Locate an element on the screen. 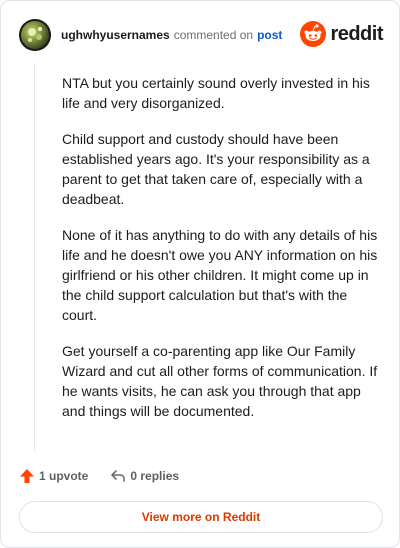 The width and height of the screenshot is (400, 548). thread-line is located at coordinates (34, 257).